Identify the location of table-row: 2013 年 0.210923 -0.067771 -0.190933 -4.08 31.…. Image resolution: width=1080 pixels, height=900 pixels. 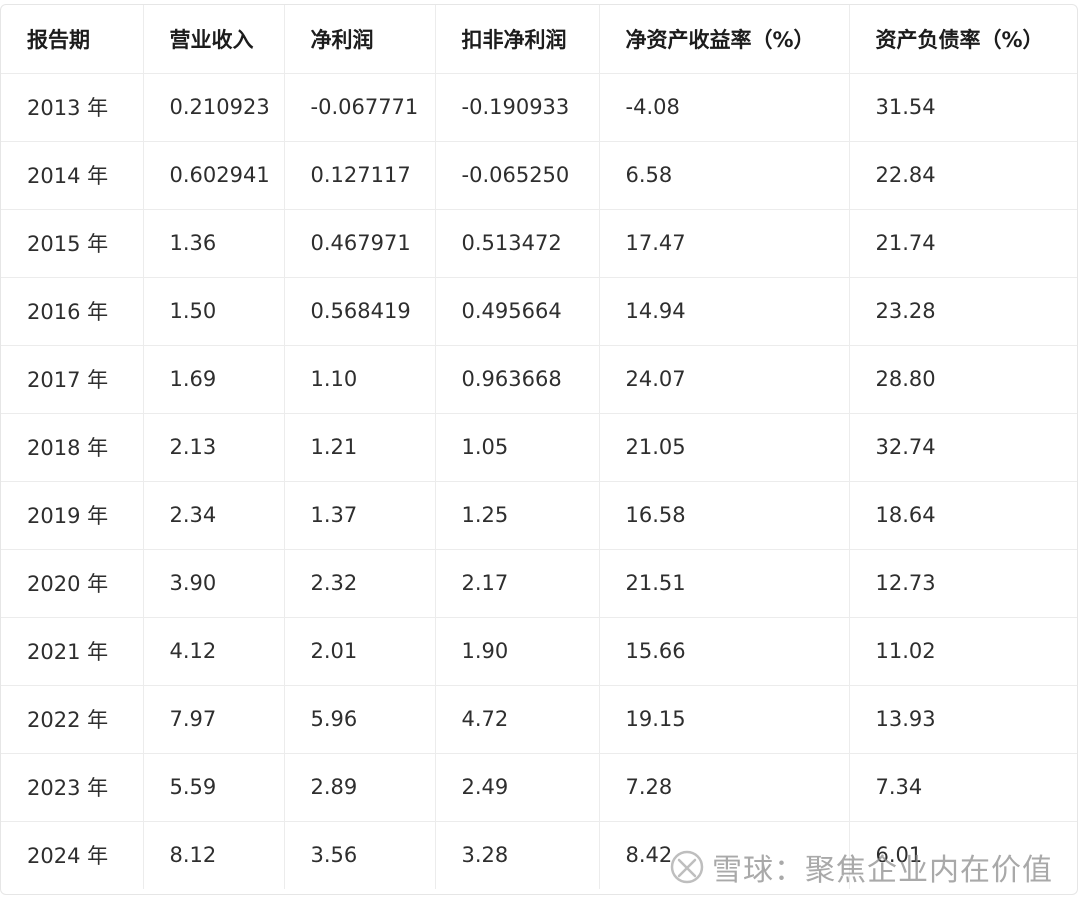
(539, 107).